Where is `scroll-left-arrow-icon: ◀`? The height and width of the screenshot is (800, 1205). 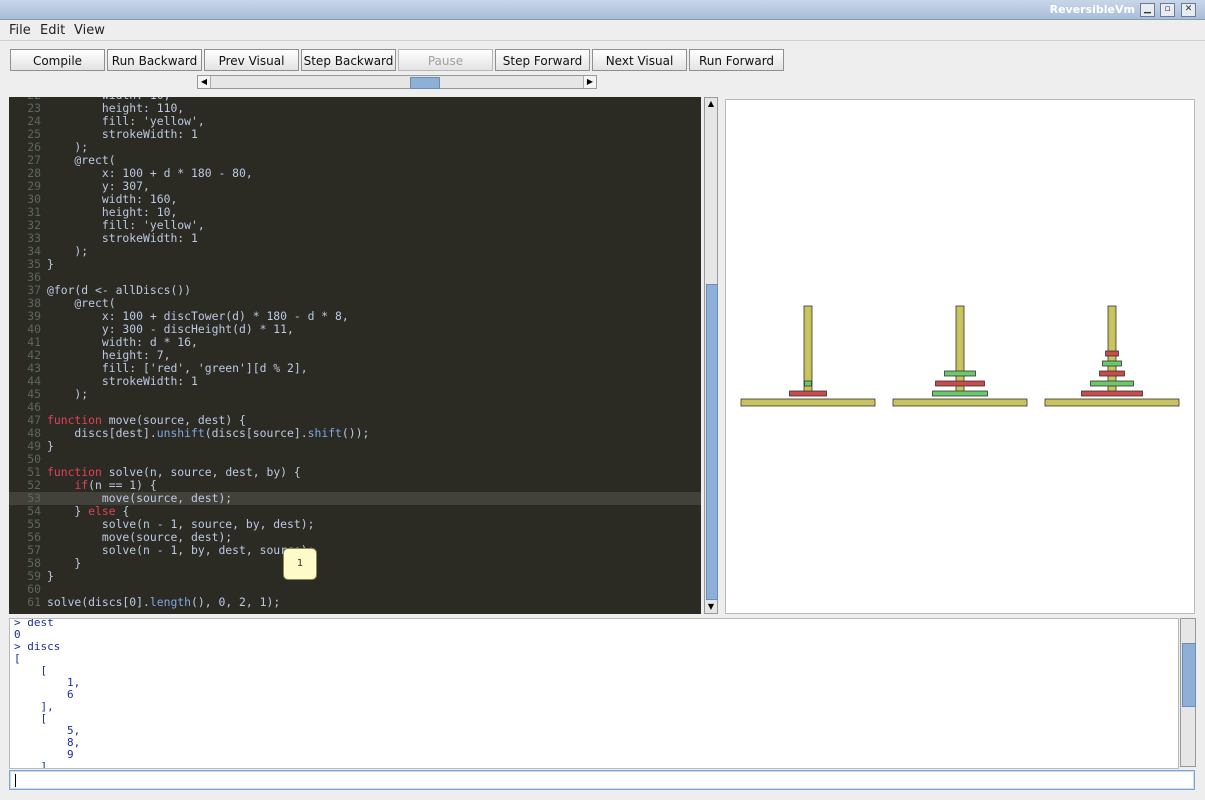
scroll-left-arrow-icon: ◀ is located at coordinates (204, 82).